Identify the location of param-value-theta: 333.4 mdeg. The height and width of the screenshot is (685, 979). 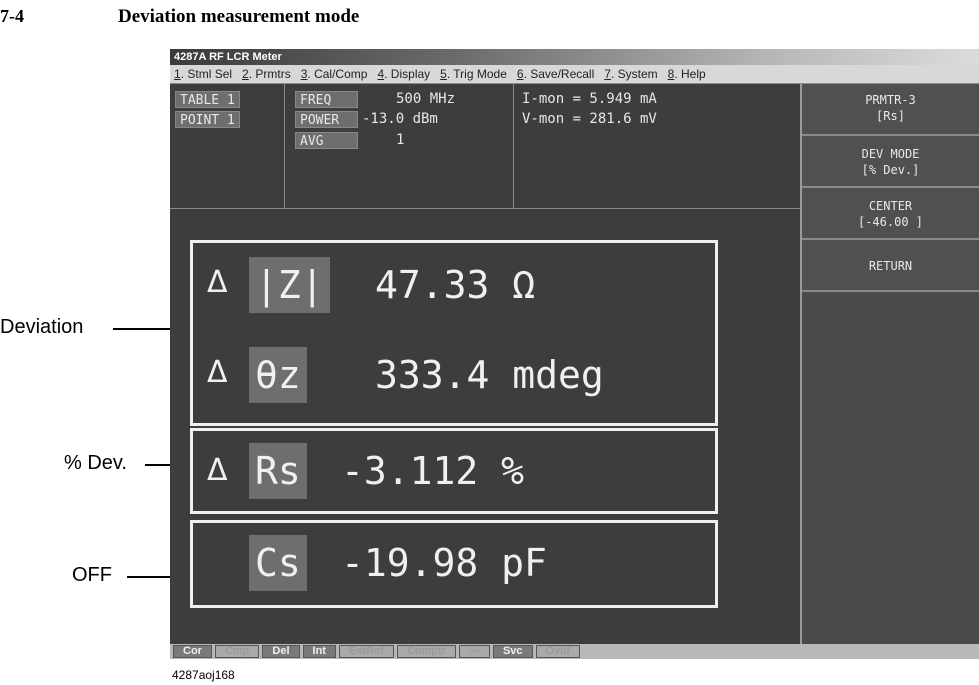
(489, 375).